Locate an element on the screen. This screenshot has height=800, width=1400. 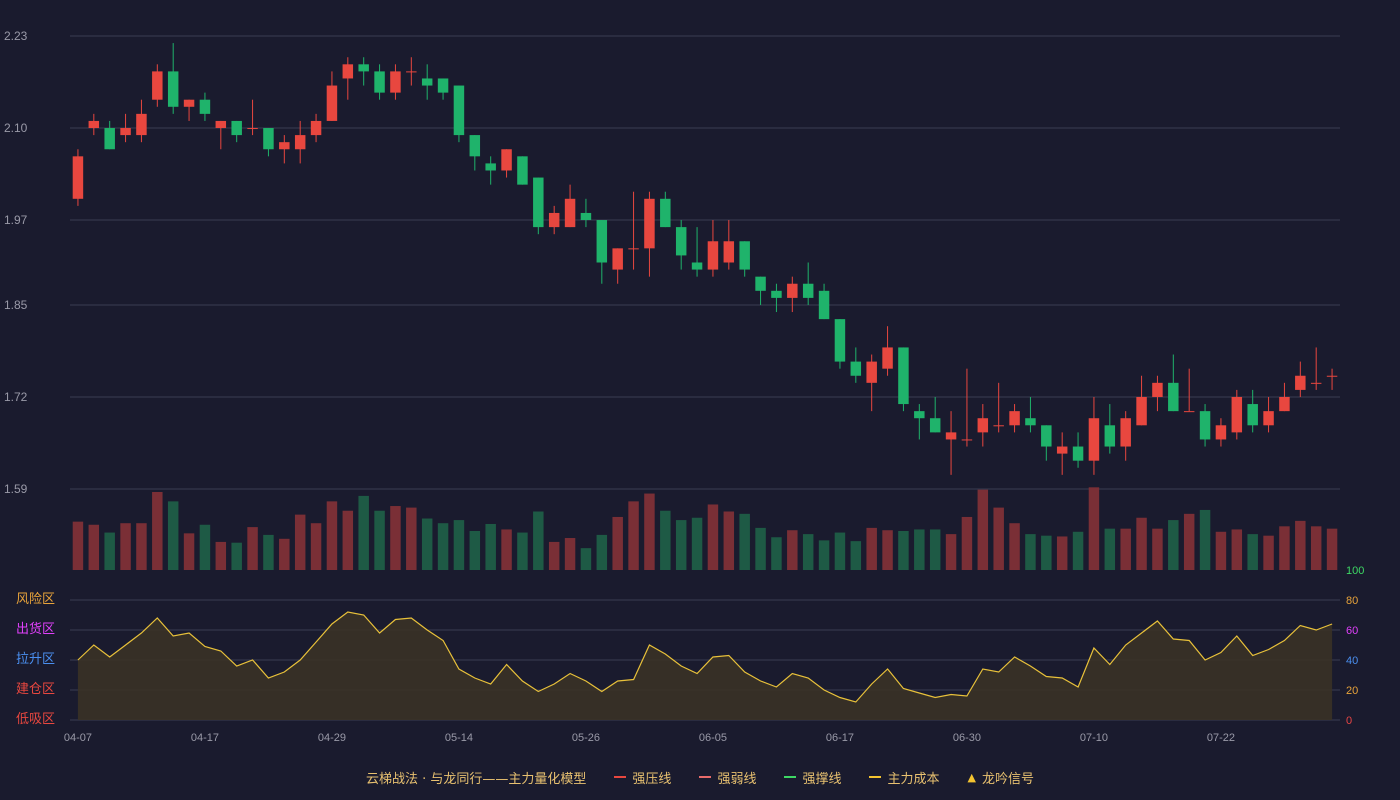
x-tick-label: 05-26 is located at coordinates (586, 738).